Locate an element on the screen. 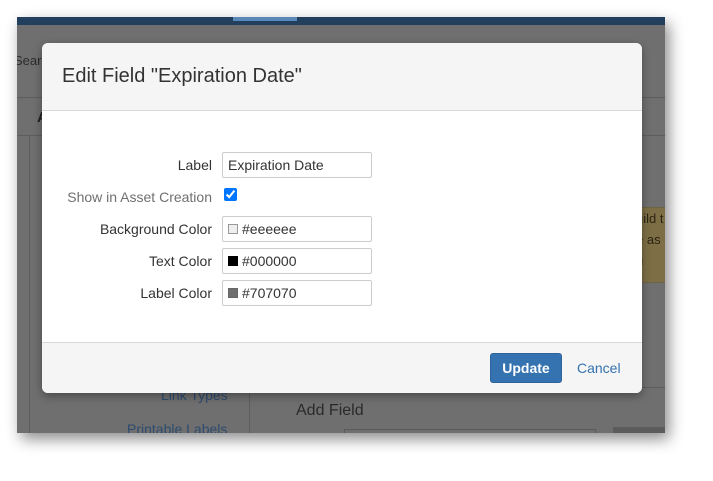  label-color-value: #707070 is located at coordinates (269, 293).